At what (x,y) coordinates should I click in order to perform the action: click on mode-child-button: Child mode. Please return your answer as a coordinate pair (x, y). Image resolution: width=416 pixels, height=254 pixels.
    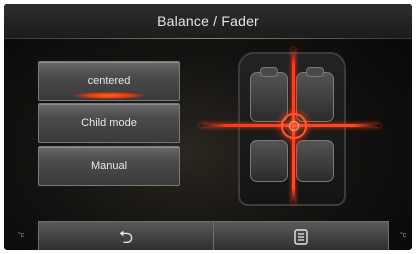
    Looking at the image, I should click on (109, 123).